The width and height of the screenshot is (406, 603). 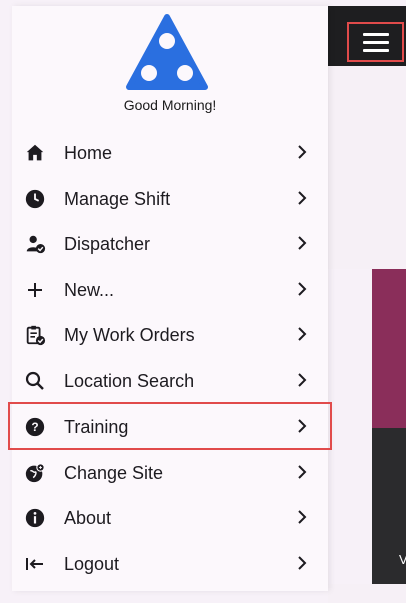 I want to click on nav-item-label: About, so click(x=88, y=518).